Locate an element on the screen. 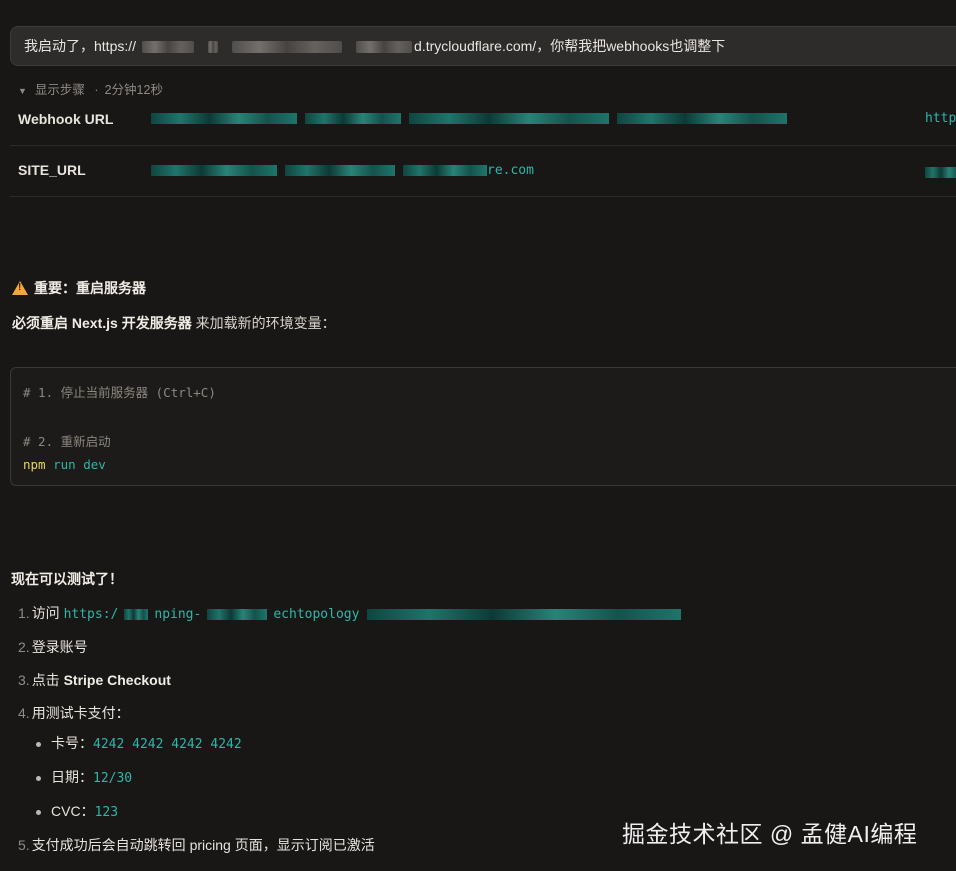 This screenshot has height=871, width=956. code-command-args: run dev is located at coordinates (75, 464).